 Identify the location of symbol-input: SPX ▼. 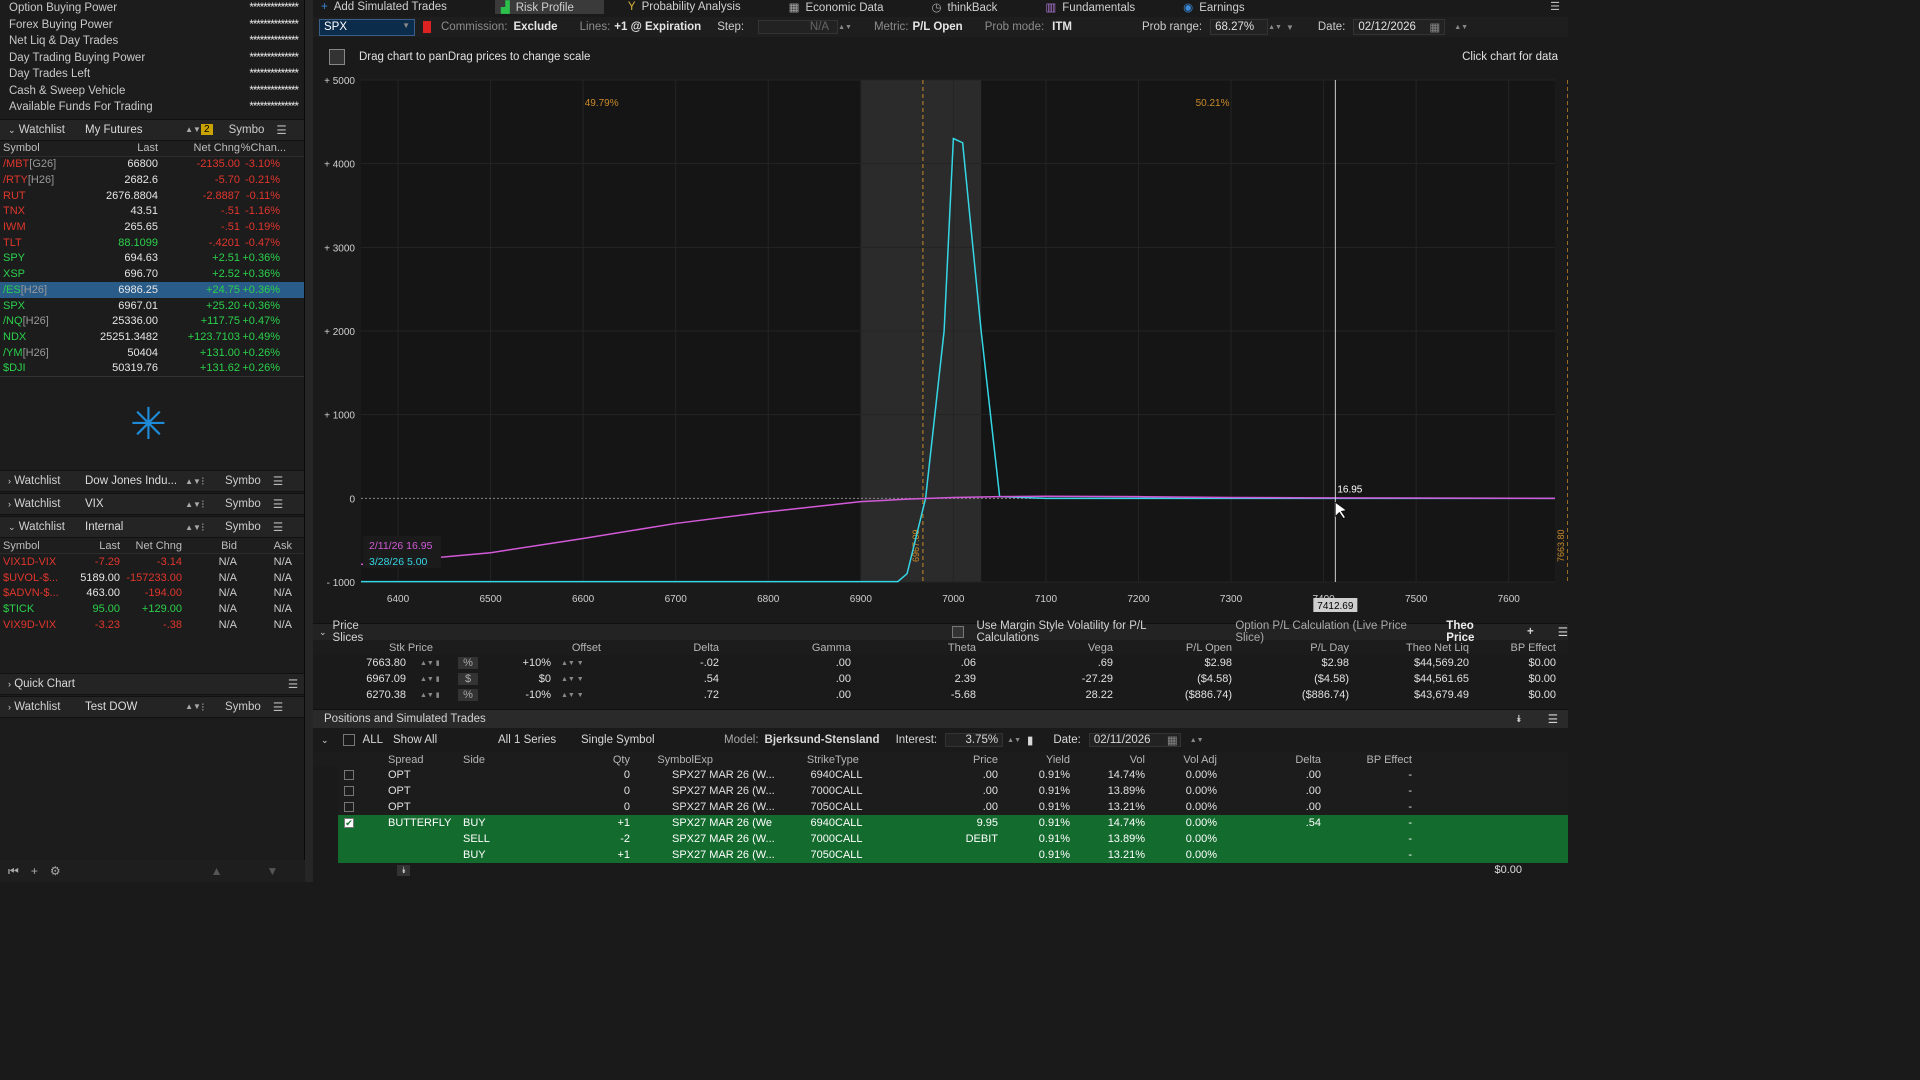
(367, 27).